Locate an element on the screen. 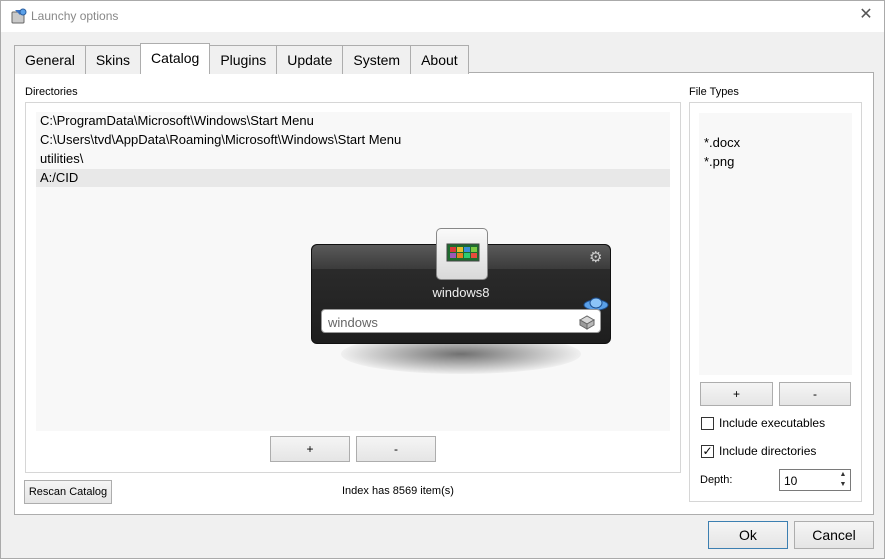 This screenshot has width=885, height=559. include-executables-label: Include executables is located at coordinates (772, 423).